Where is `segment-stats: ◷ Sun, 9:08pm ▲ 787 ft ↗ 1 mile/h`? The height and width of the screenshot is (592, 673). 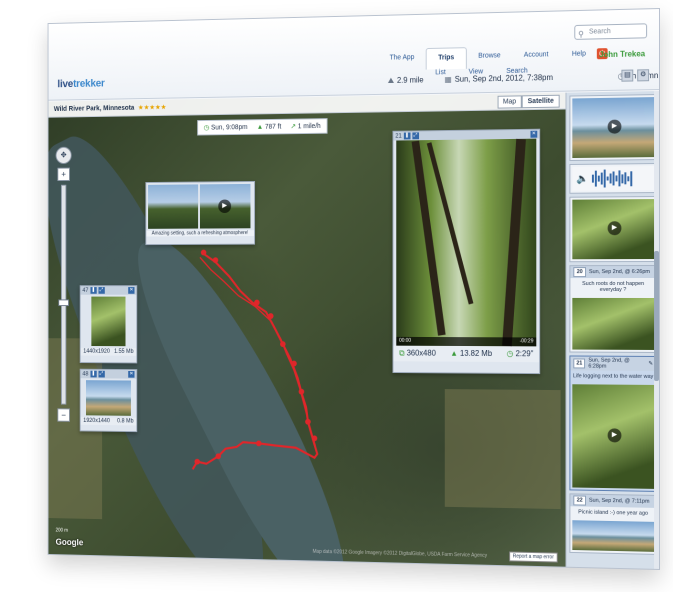 segment-stats: ◷ Sun, 9:08pm ▲ 787 ft ↗ 1 mile/h is located at coordinates (262, 127).